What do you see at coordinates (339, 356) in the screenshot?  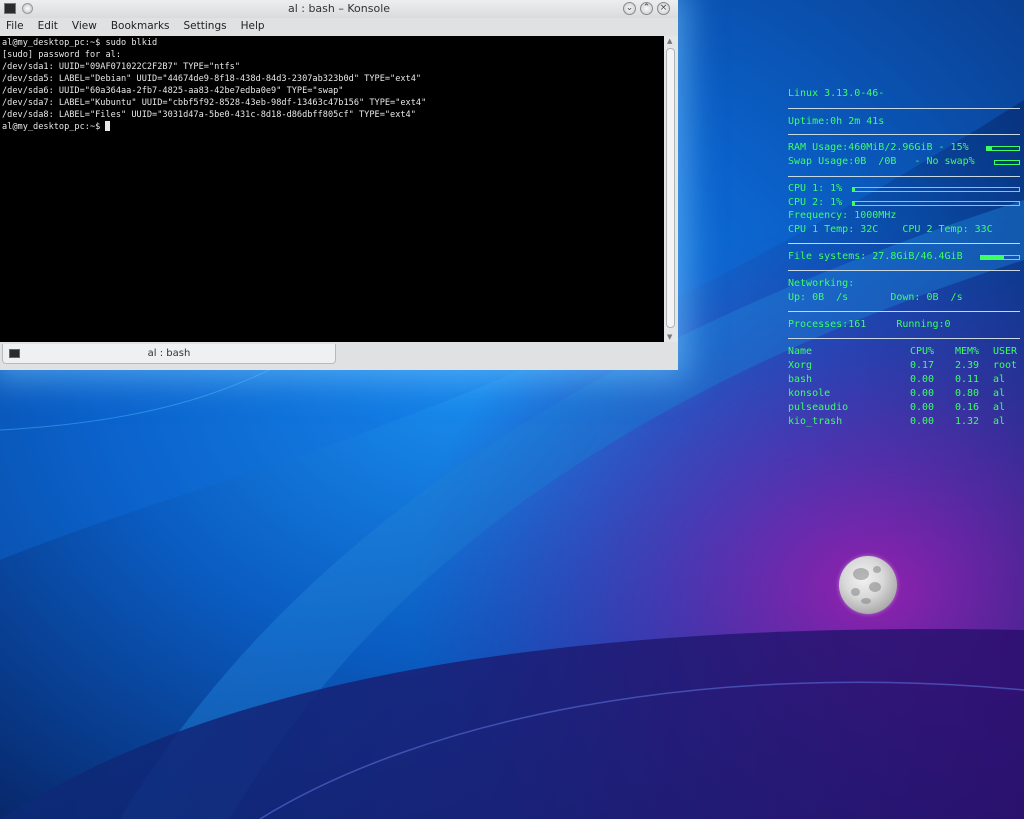 I see `tab-bar: al : bash` at bounding box center [339, 356].